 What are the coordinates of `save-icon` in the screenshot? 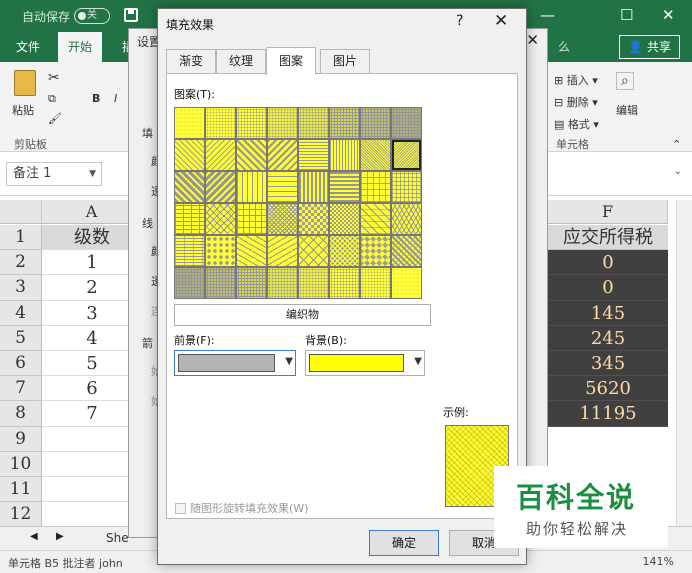 It's located at (131, 15).